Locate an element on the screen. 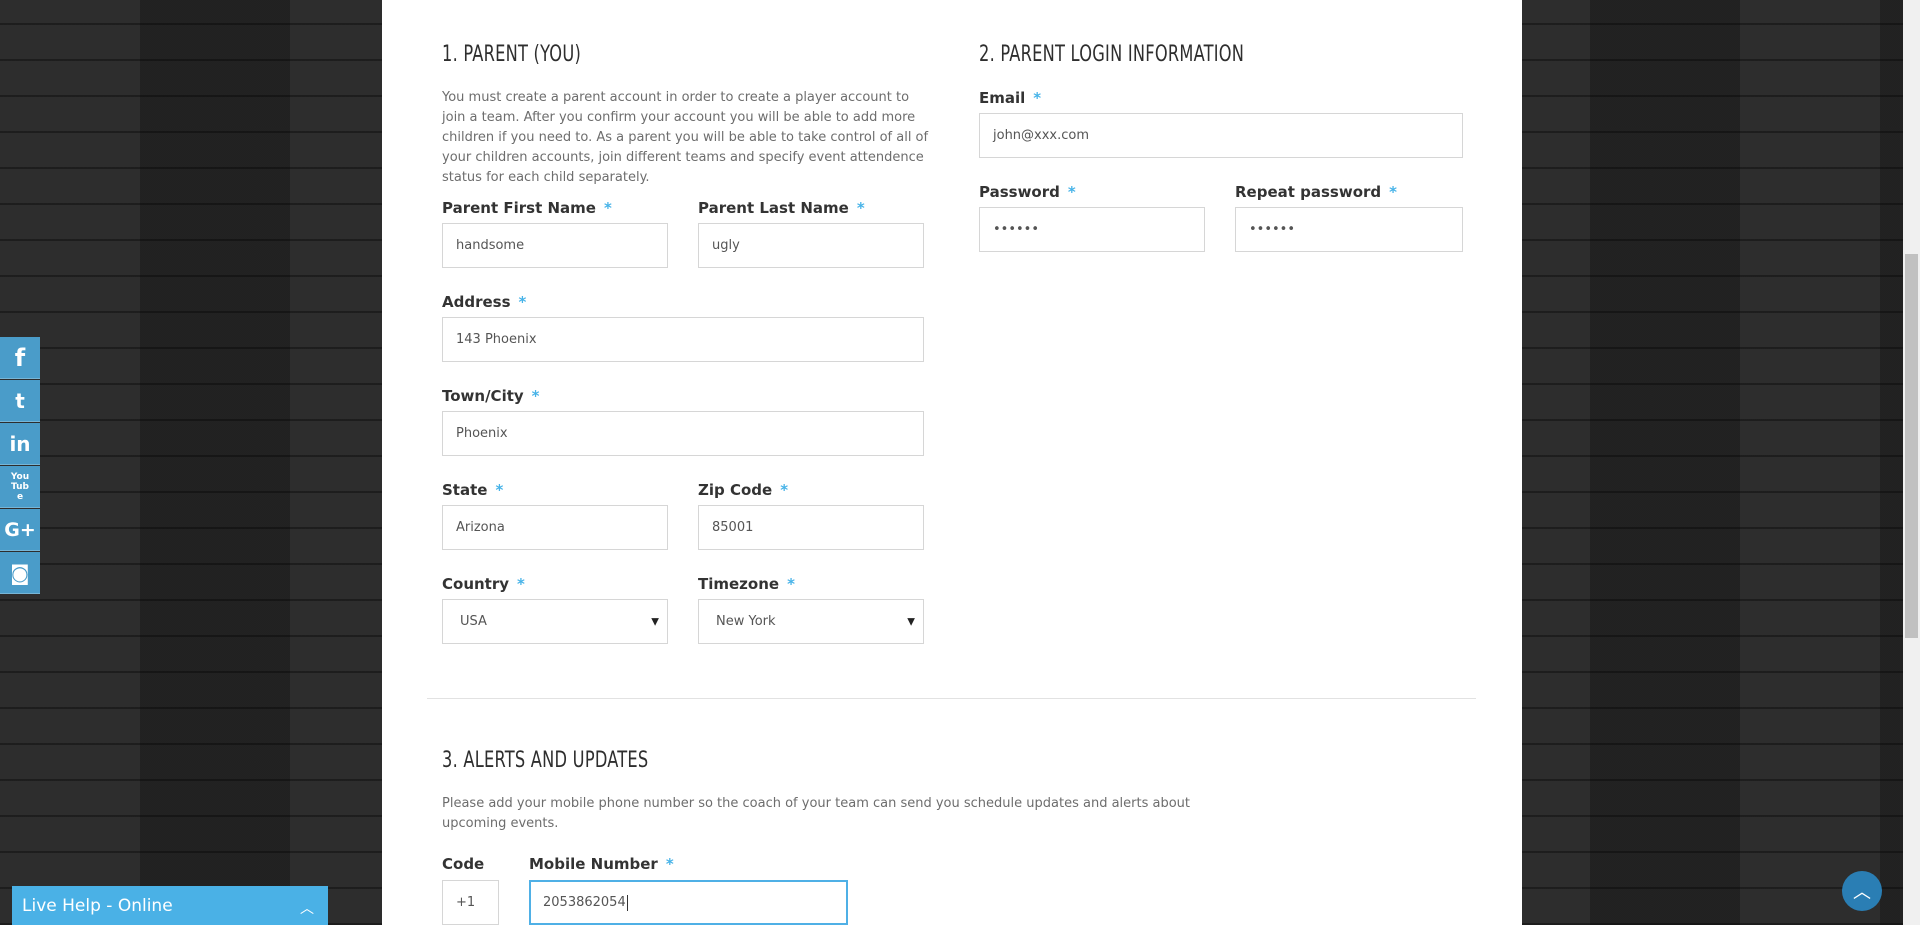 Image resolution: width=1920 pixels, height=925 pixels. state-label: State * is located at coordinates (473, 490).